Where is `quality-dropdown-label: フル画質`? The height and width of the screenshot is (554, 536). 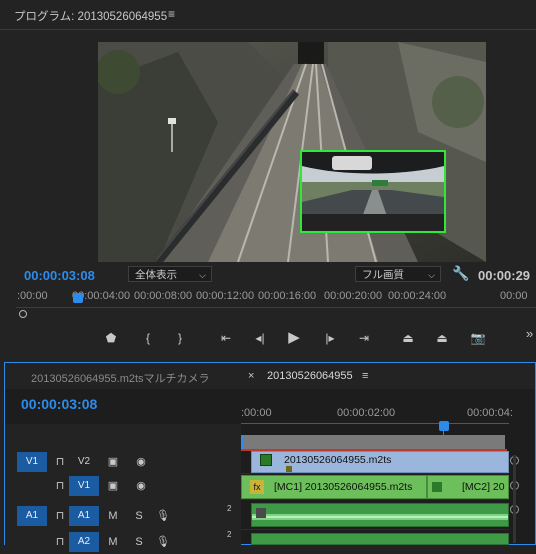
quality-dropdown-label: フル画質 is located at coordinates (383, 275).